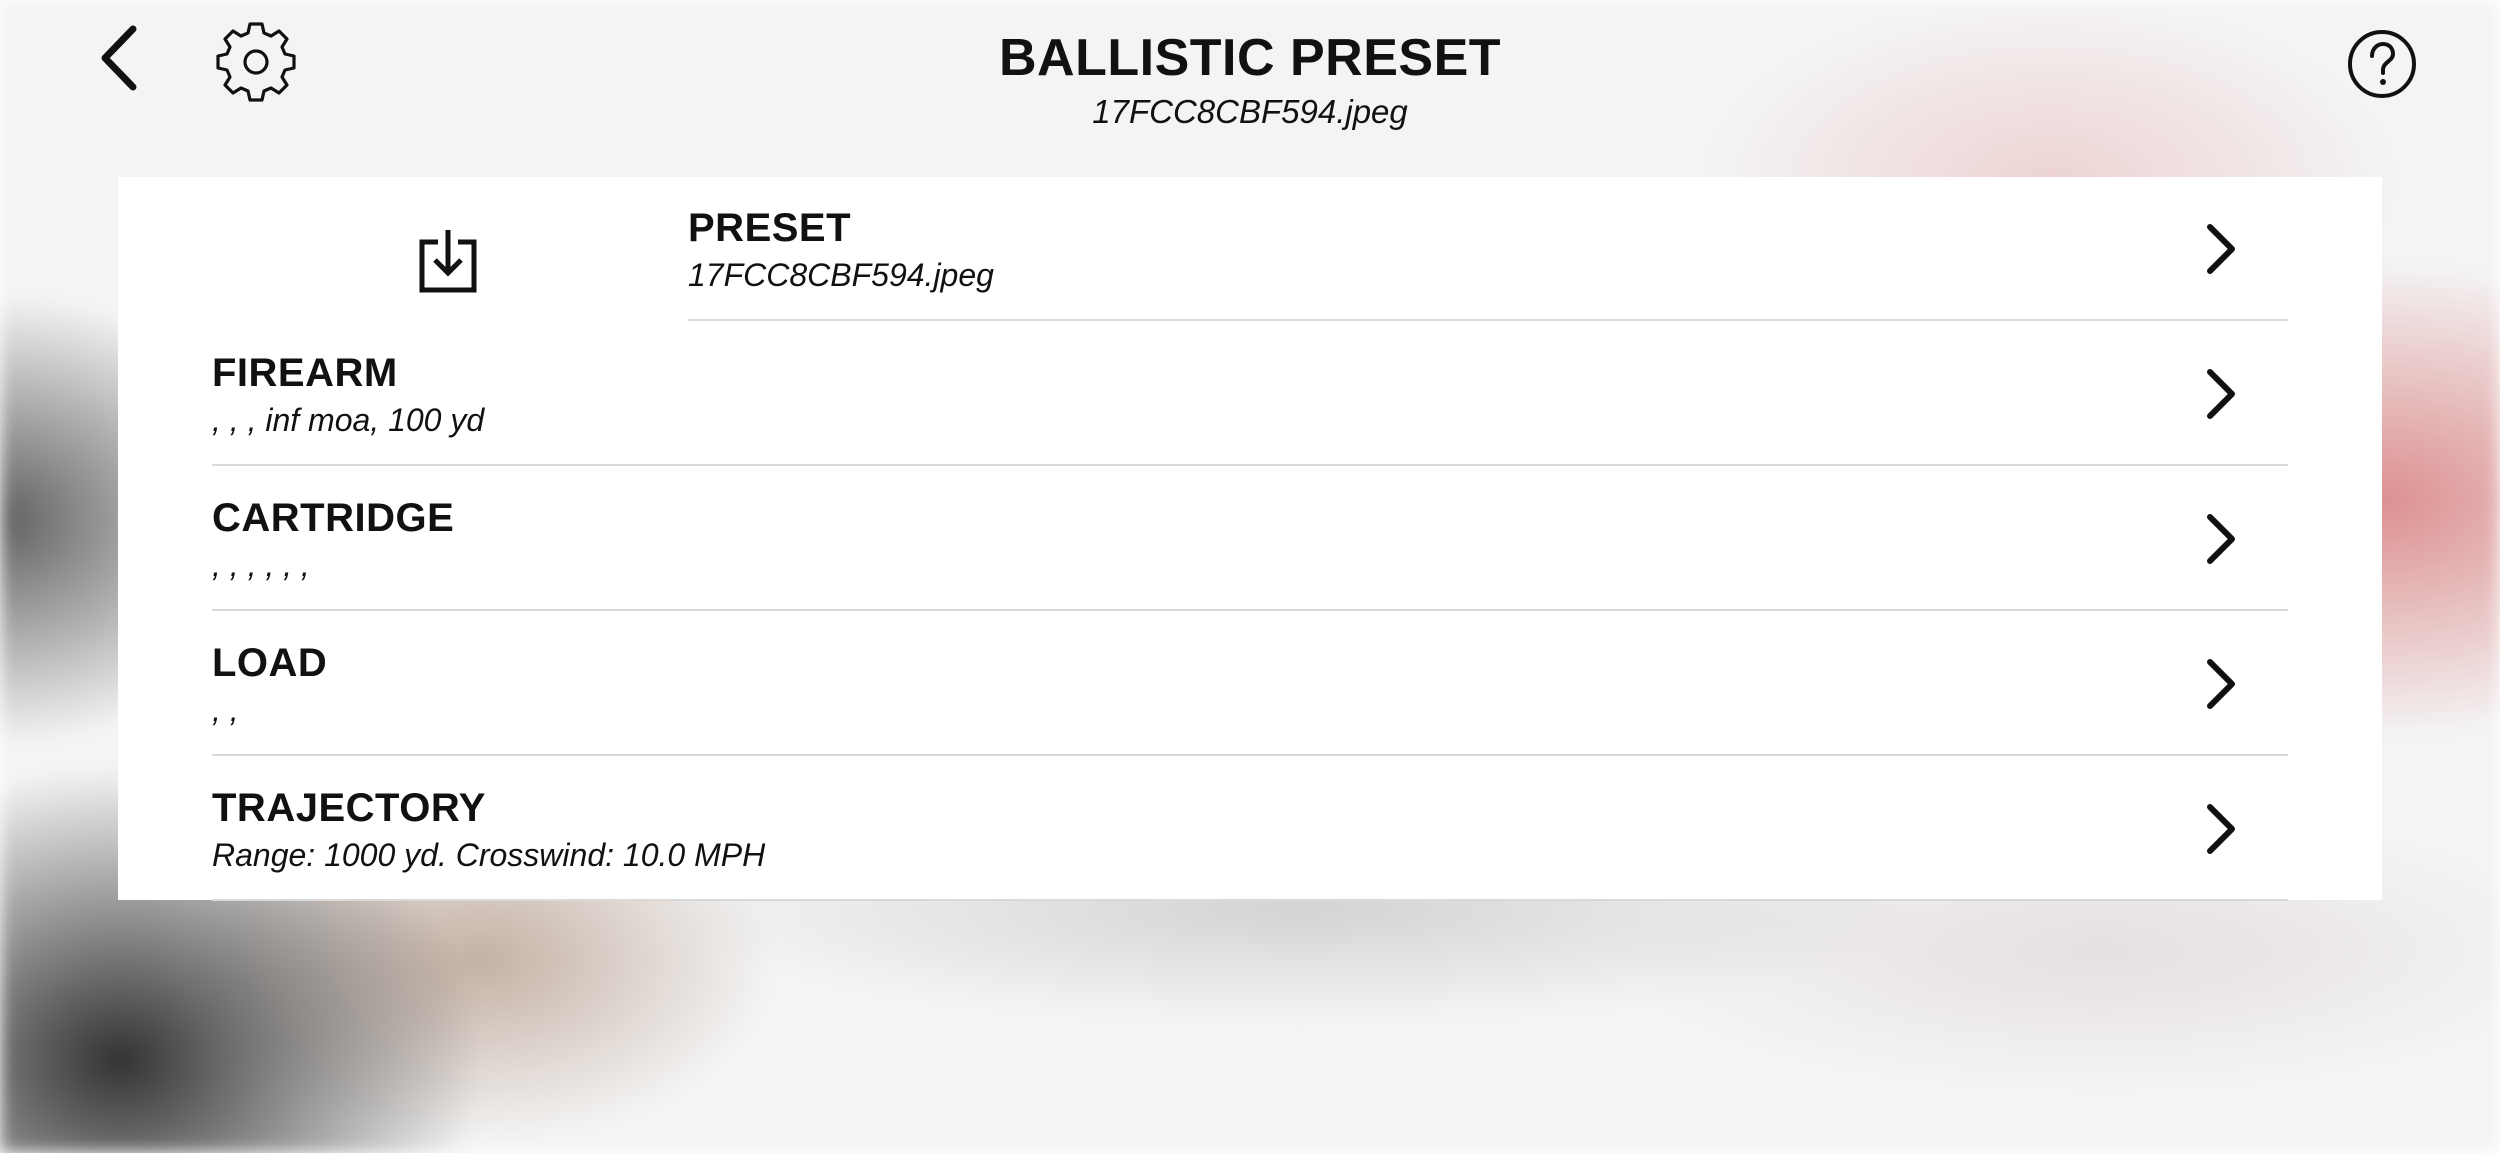  Describe the element at coordinates (333, 518) in the screenshot. I see `row-label: CARTRIDGE` at that location.